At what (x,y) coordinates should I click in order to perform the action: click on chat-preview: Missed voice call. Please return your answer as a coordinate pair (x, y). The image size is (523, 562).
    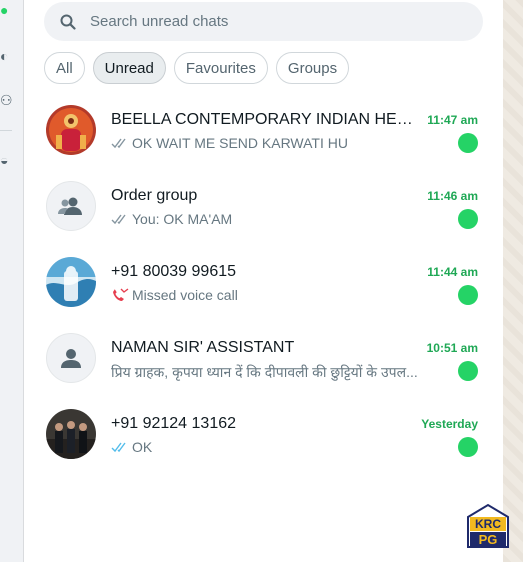
    Looking at the image, I should click on (276, 295).